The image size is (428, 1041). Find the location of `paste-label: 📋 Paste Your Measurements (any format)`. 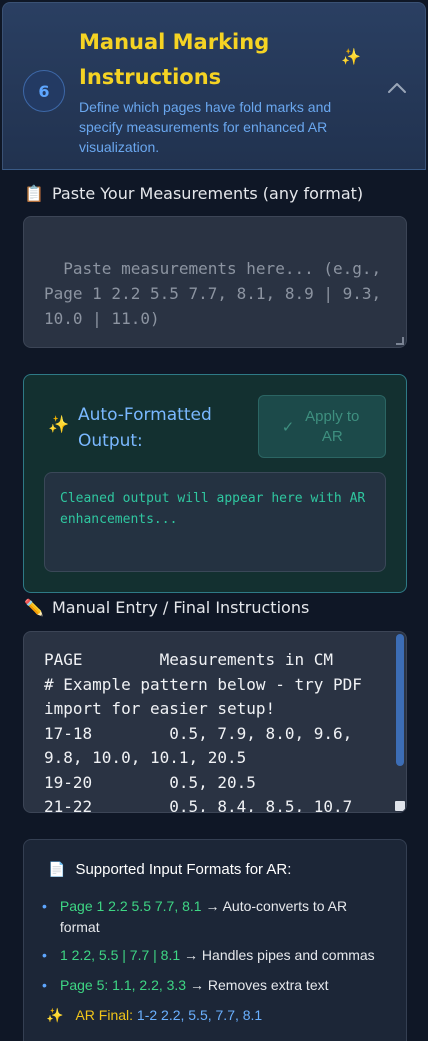

paste-label: 📋 Paste Your Measurements (any format) is located at coordinates (193, 193).